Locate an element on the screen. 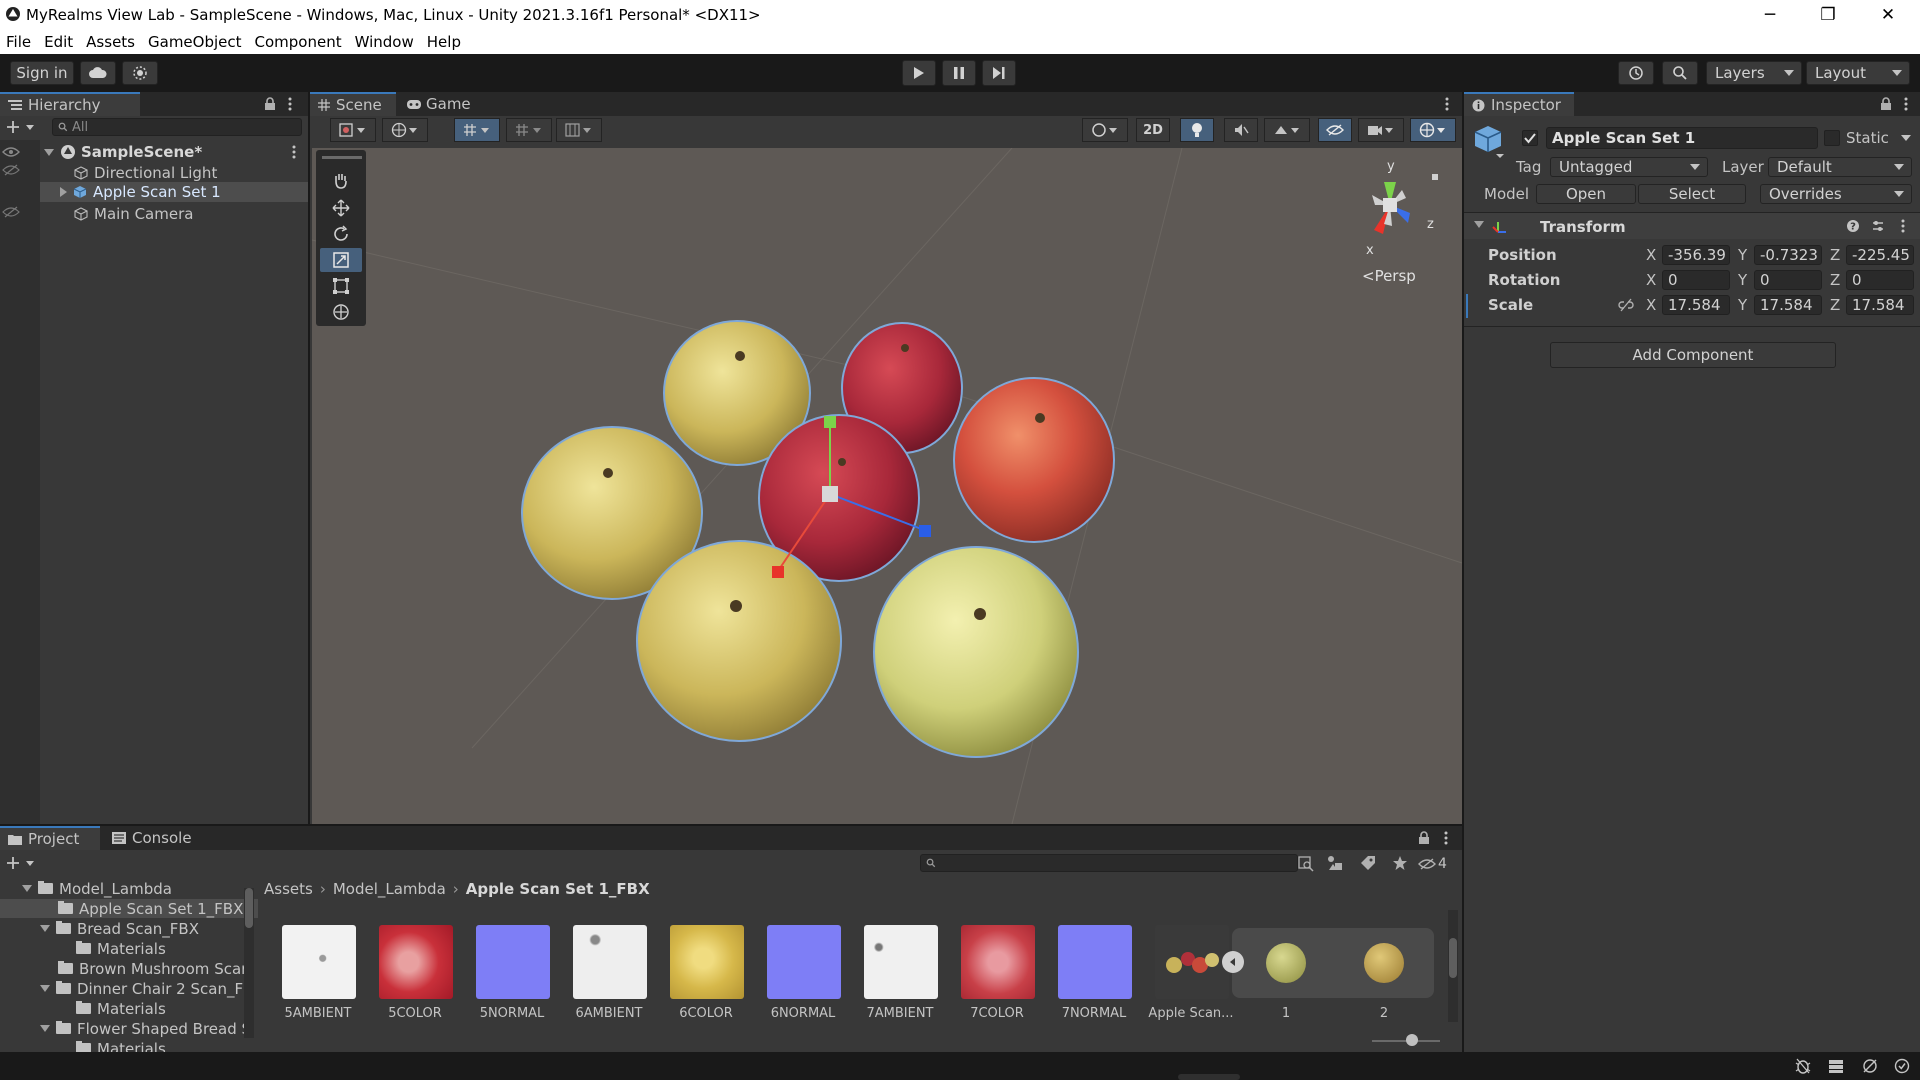  collab-button is located at coordinates (140, 73).